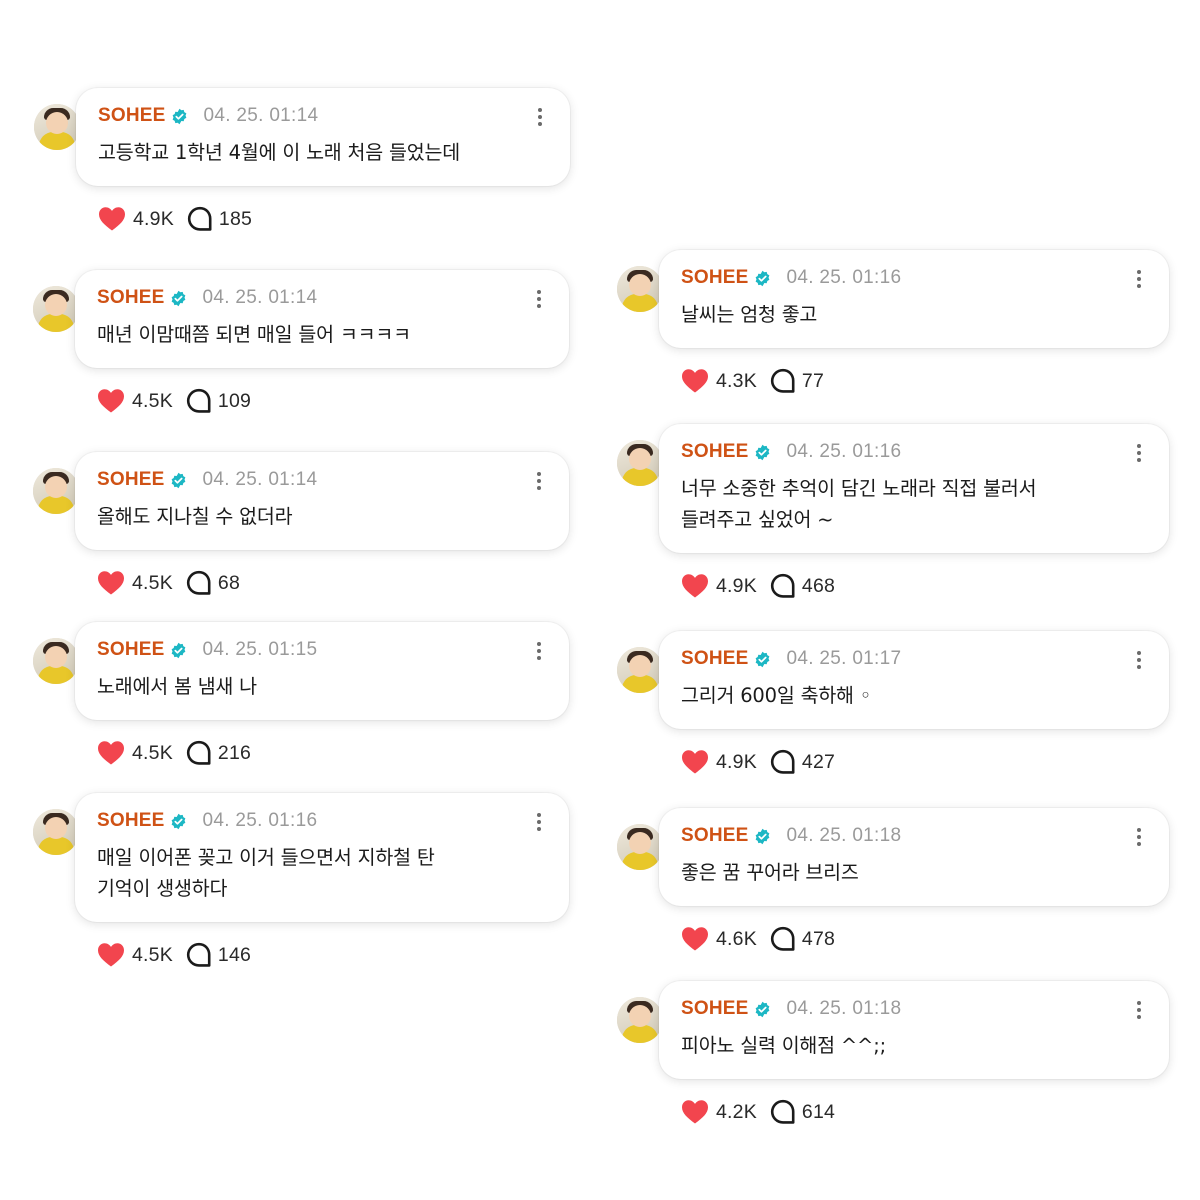  What do you see at coordinates (783, 1045) in the screenshot?
I see `post-text: 피아노 실력 이해점 ^^;;` at bounding box center [783, 1045].